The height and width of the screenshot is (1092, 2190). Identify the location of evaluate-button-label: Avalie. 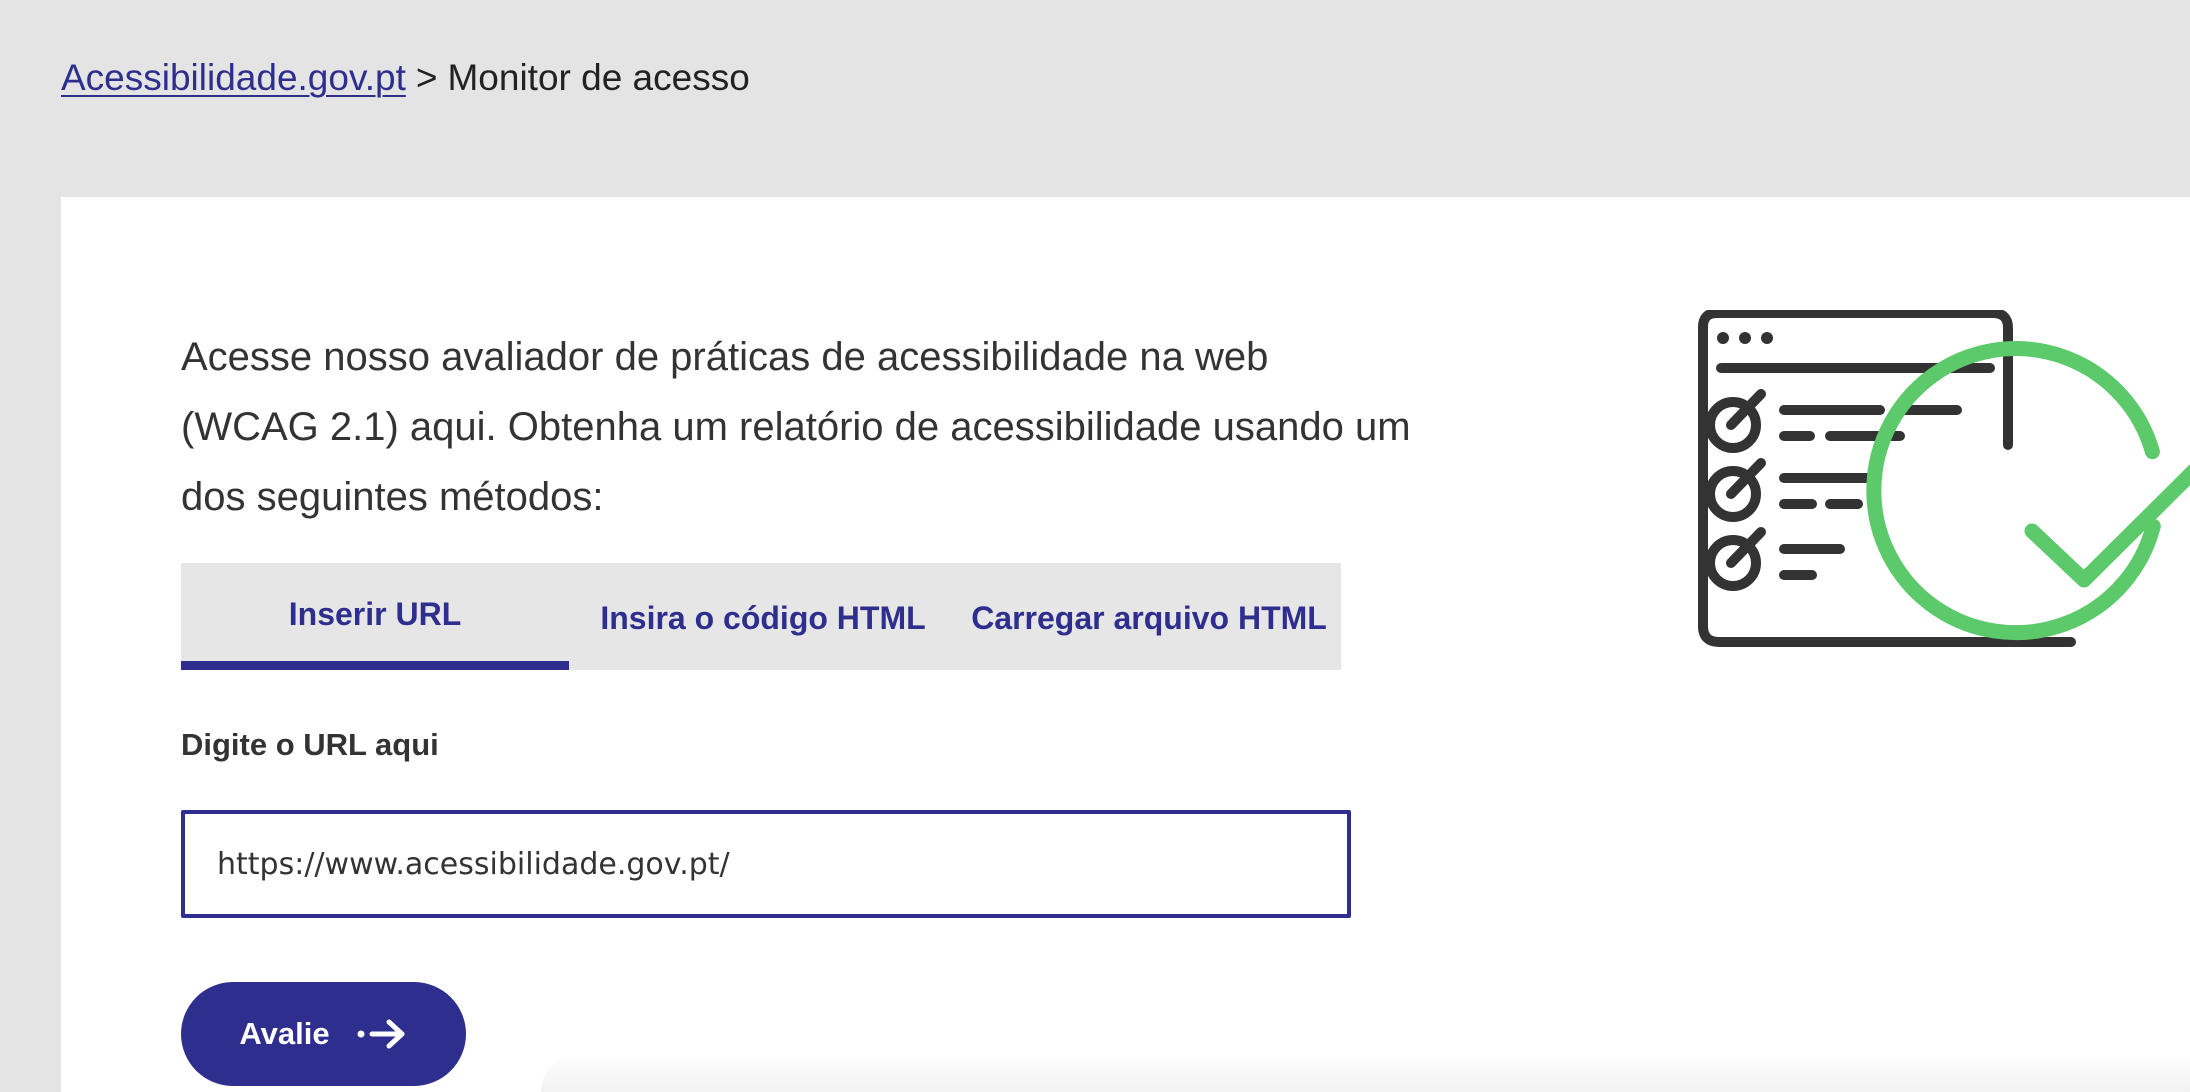
(284, 1033).